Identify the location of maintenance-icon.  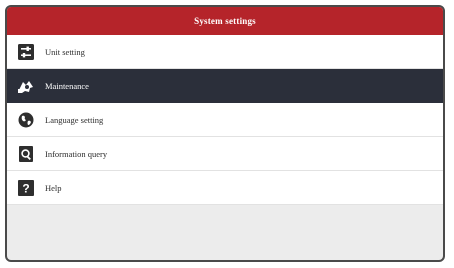
(26, 86).